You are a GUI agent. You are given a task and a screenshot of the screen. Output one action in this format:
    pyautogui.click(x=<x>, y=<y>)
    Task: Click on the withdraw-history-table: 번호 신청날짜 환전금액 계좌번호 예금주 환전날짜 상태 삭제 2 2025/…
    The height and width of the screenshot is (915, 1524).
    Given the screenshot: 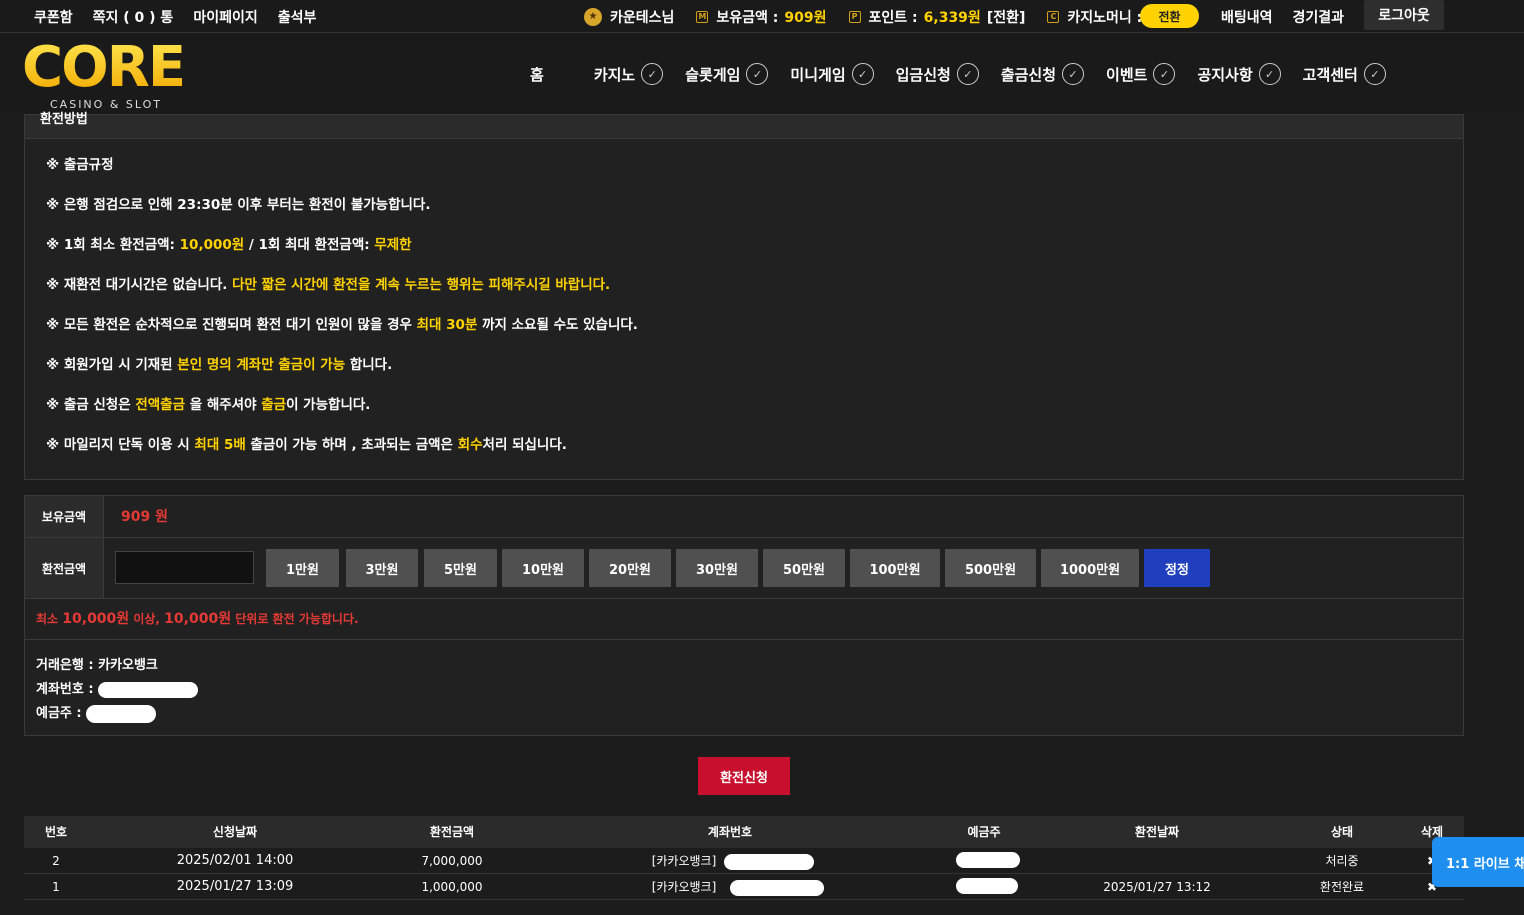 What is the action you would take?
    pyautogui.click(x=744, y=858)
    